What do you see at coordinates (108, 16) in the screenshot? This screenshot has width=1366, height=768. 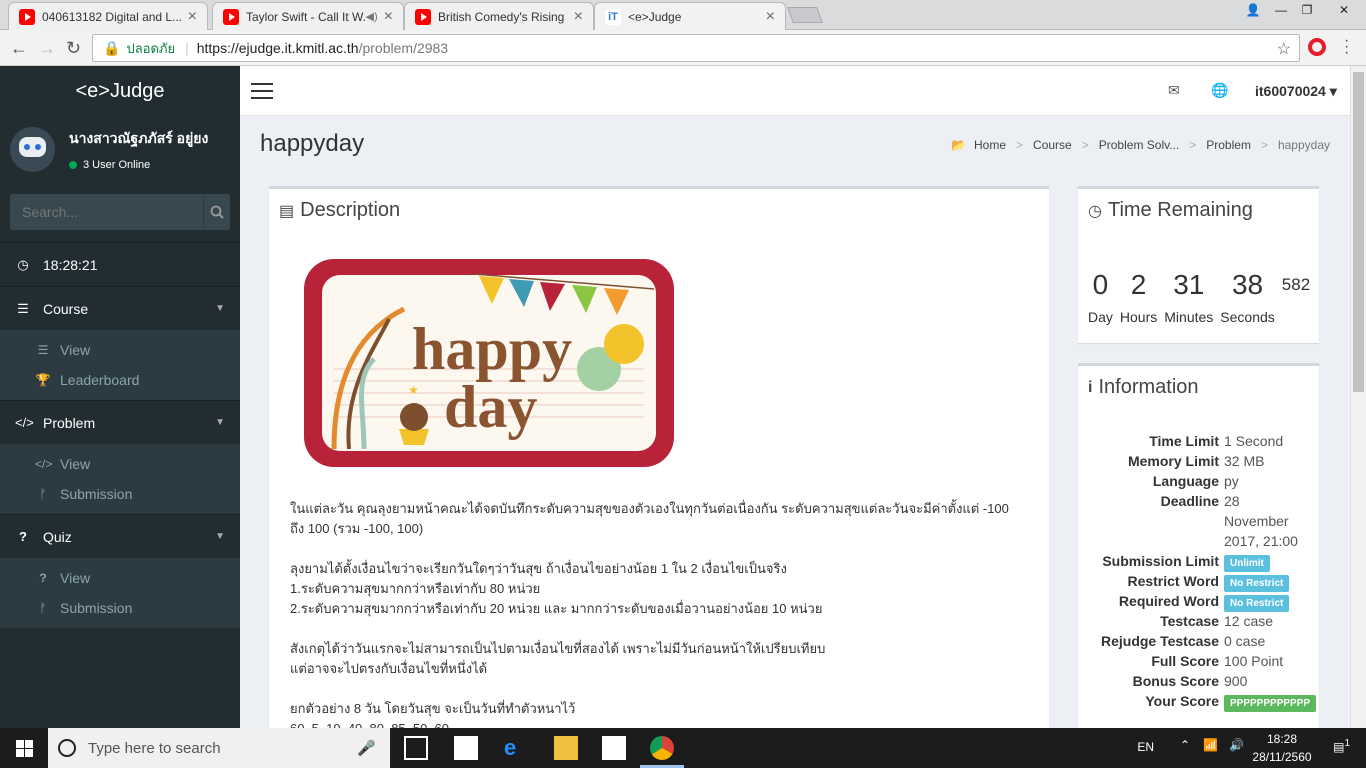 I see `browser-tab: 040613182 Digital and L... ×` at bounding box center [108, 16].